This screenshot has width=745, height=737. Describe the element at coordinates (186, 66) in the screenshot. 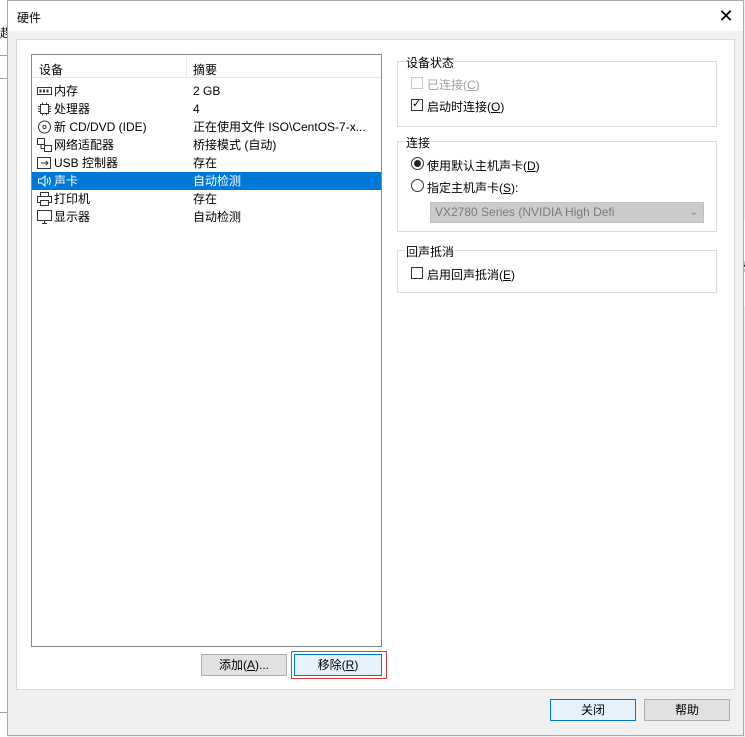

I see `column-divider` at that location.